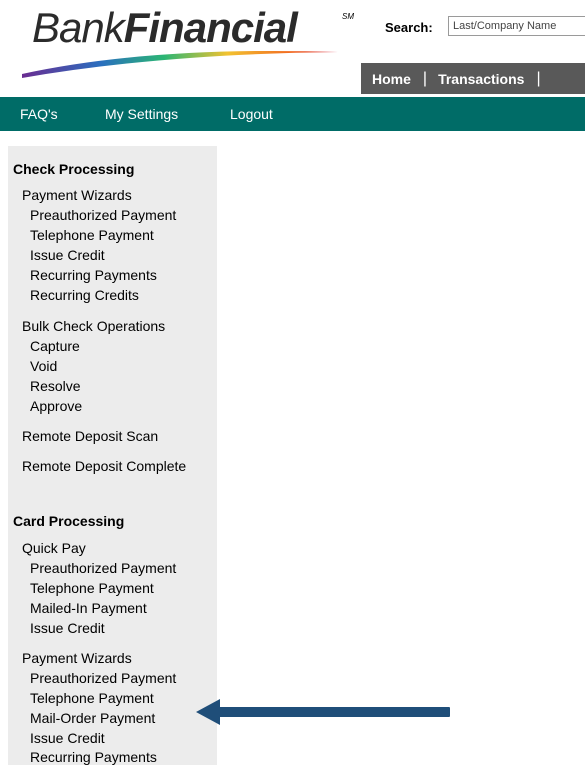 This screenshot has width=585, height=765. I want to click on search-input, so click(516, 26).